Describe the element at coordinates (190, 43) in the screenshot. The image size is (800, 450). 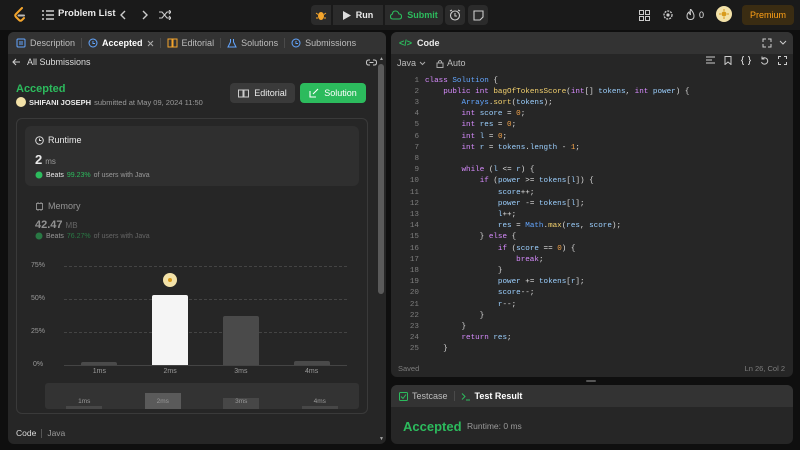
I see `tab-editorial: Editorial` at that location.